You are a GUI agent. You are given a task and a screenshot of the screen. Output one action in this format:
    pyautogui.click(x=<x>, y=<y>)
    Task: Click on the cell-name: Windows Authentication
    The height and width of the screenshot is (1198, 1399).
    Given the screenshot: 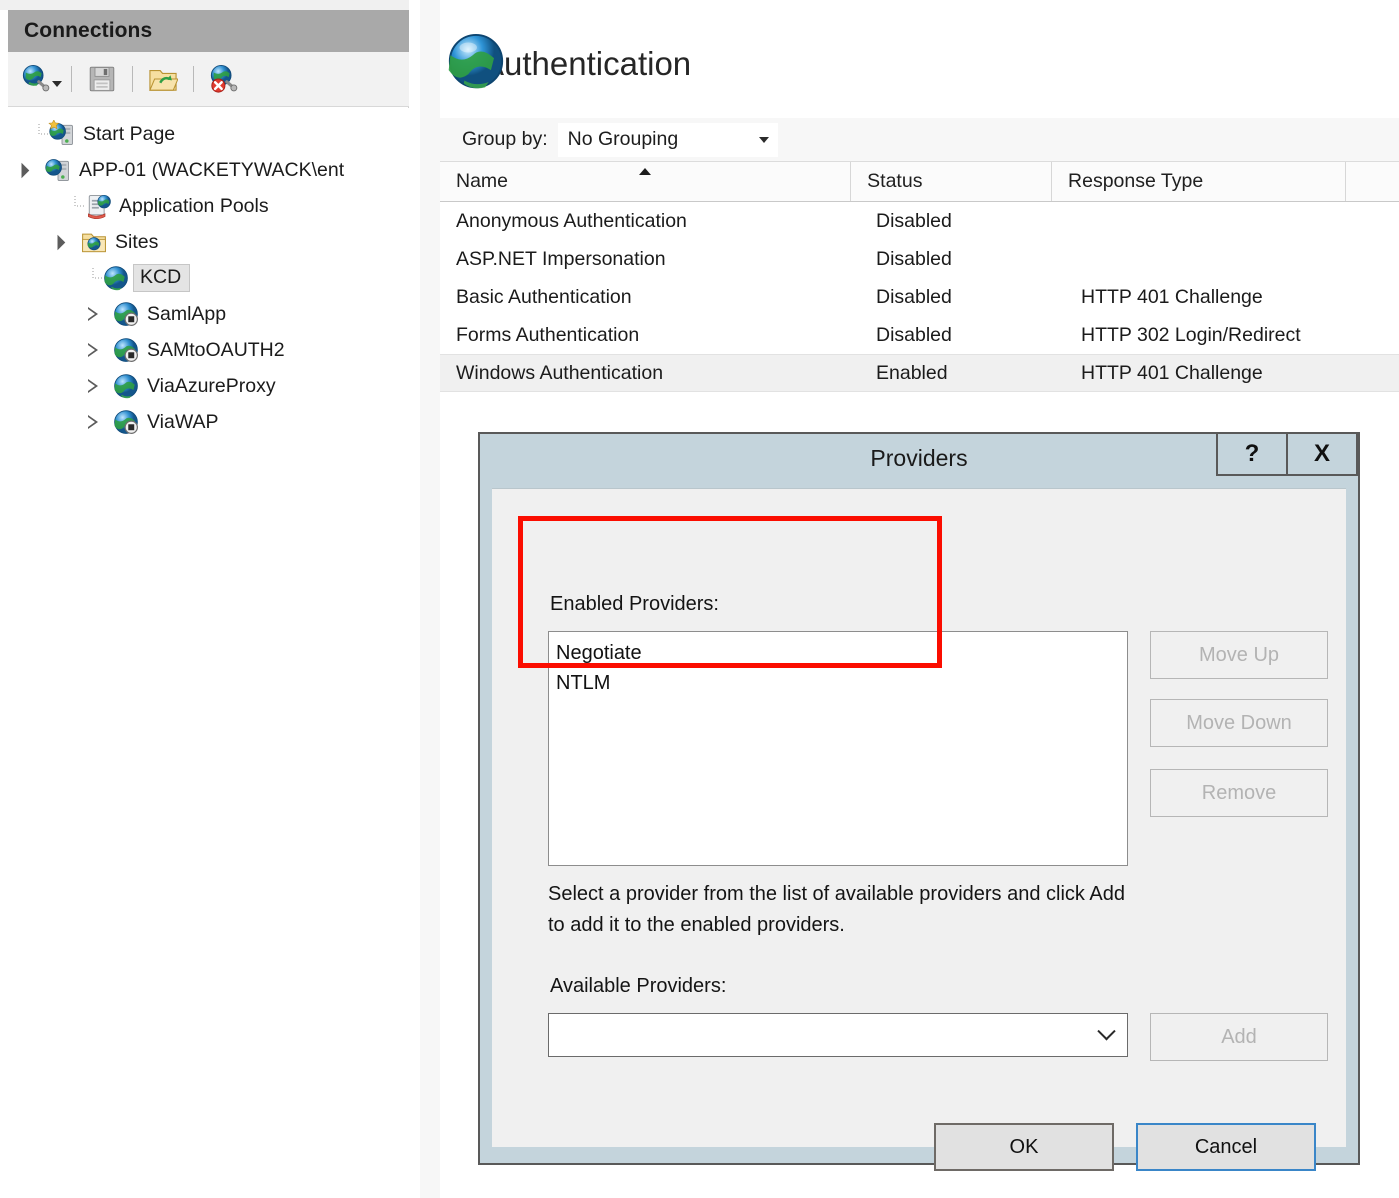 What is the action you would take?
    pyautogui.click(x=560, y=372)
    